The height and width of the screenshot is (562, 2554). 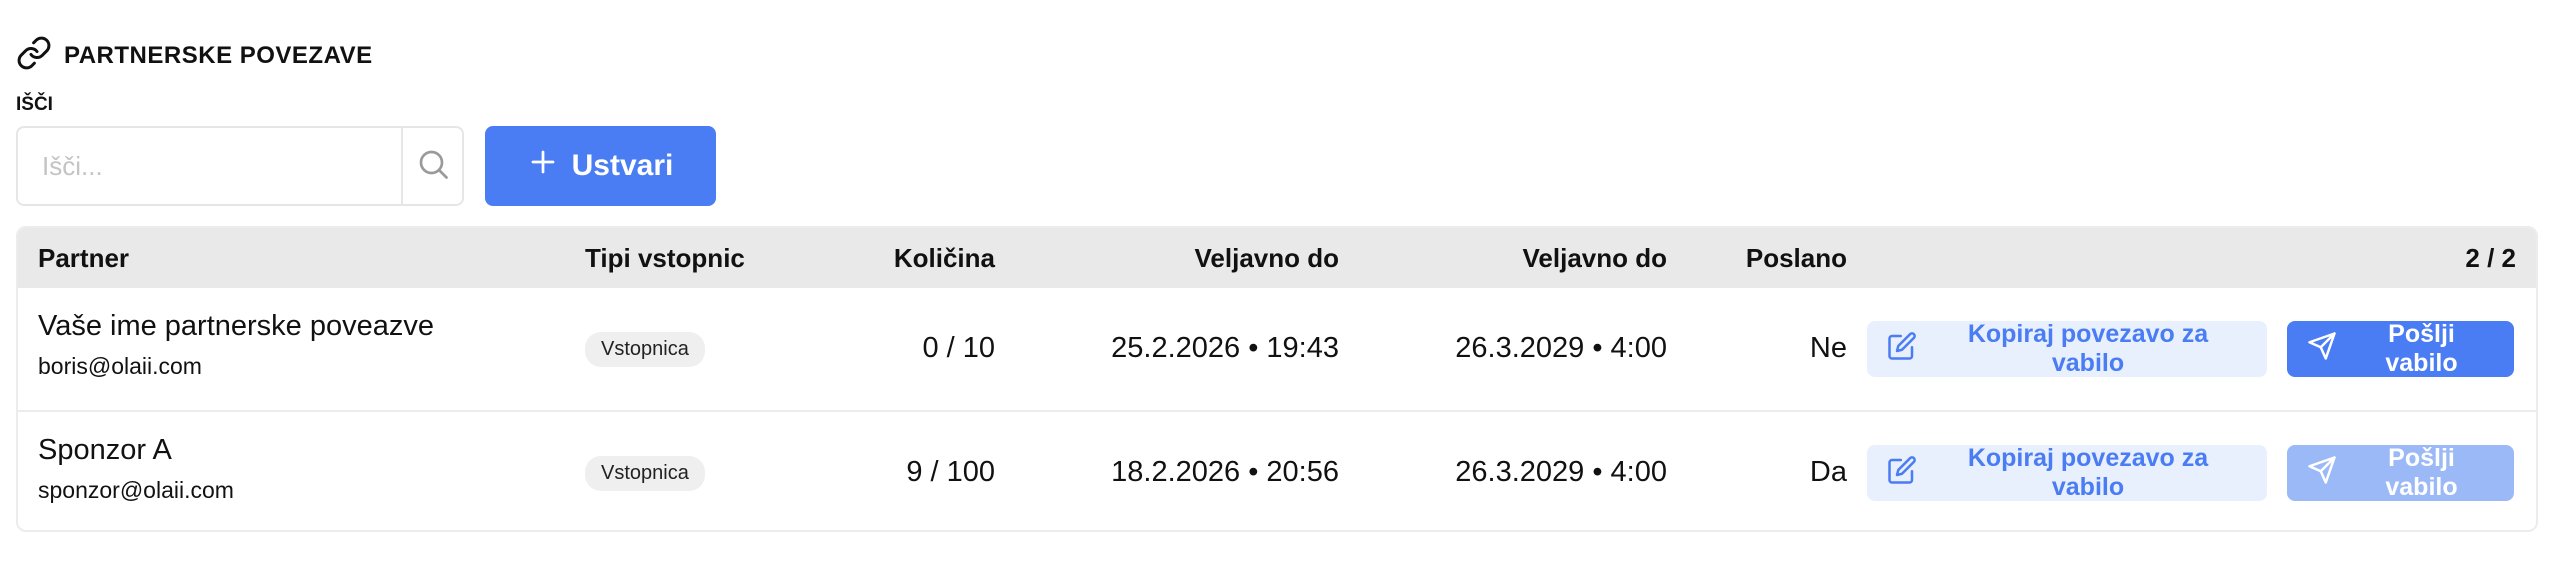 I want to click on column-header-ticket-types: Tipi vstopnic, so click(x=665, y=258).